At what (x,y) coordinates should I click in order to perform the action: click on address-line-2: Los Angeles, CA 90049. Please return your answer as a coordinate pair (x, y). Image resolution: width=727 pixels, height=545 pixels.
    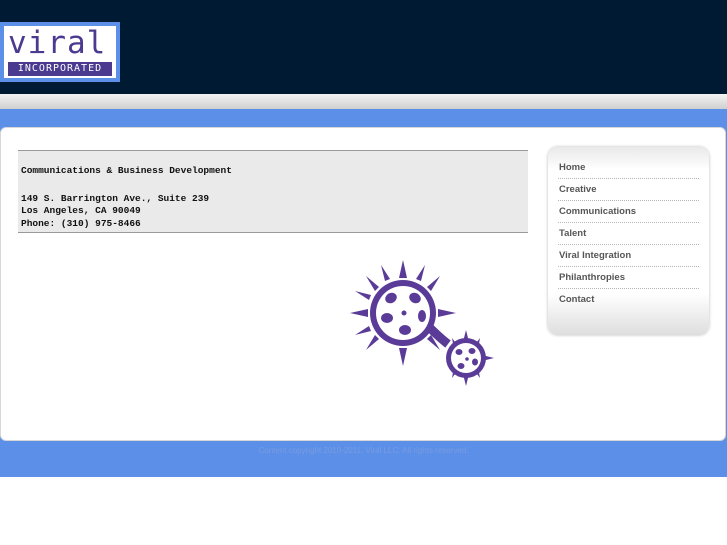
    Looking at the image, I should click on (81, 210).